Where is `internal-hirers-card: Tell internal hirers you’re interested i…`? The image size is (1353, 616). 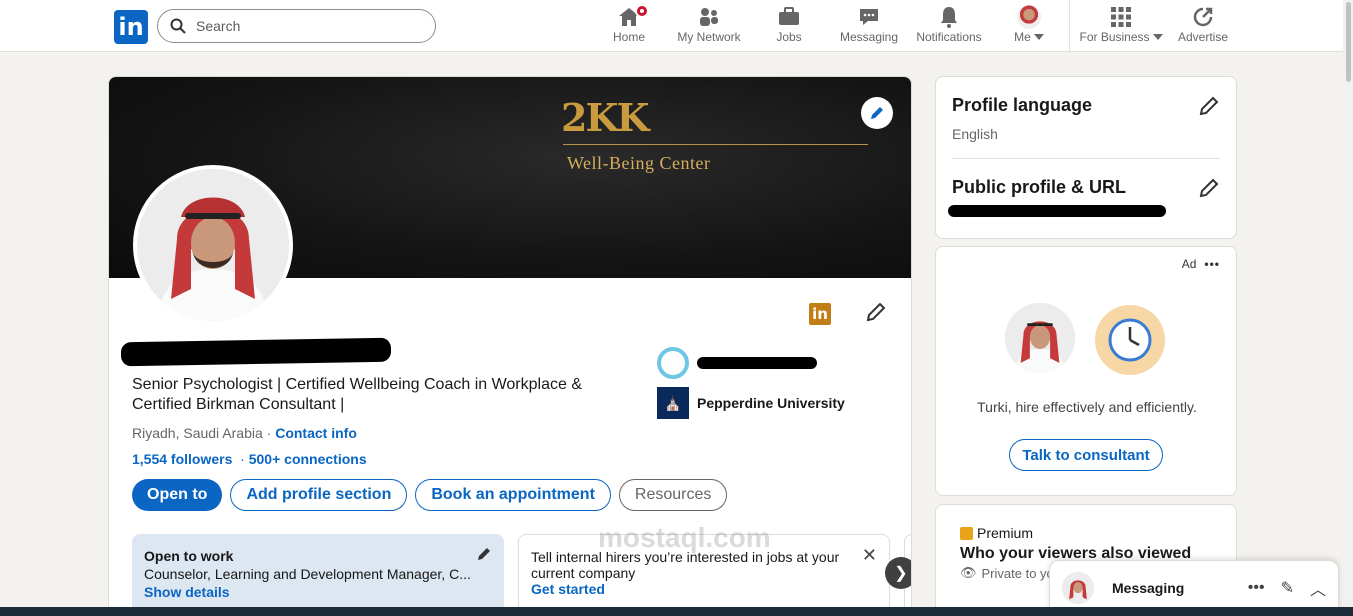
internal-hirers-card: Tell internal hirers you’re interested i… is located at coordinates (704, 574).